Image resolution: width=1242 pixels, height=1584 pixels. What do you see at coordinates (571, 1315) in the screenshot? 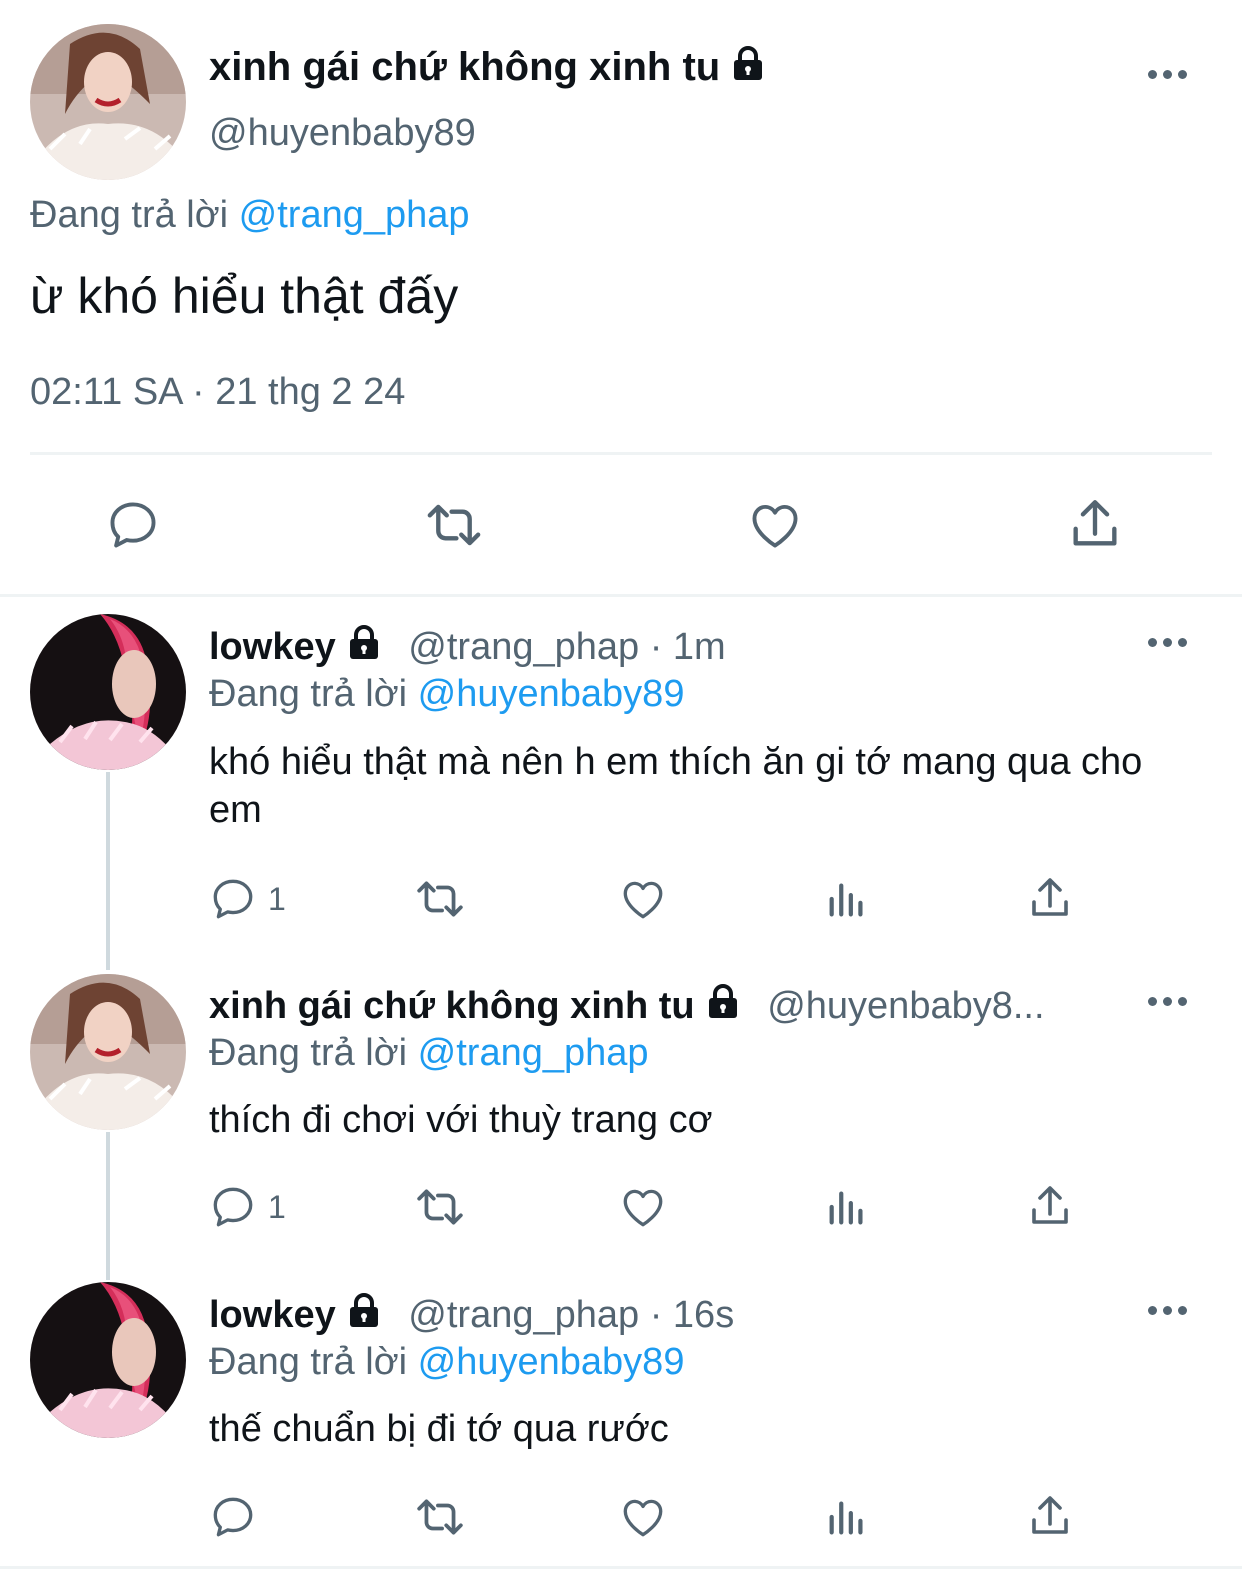
I see `handle-time: @trang_phap · 16s` at bounding box center [571, 1315].